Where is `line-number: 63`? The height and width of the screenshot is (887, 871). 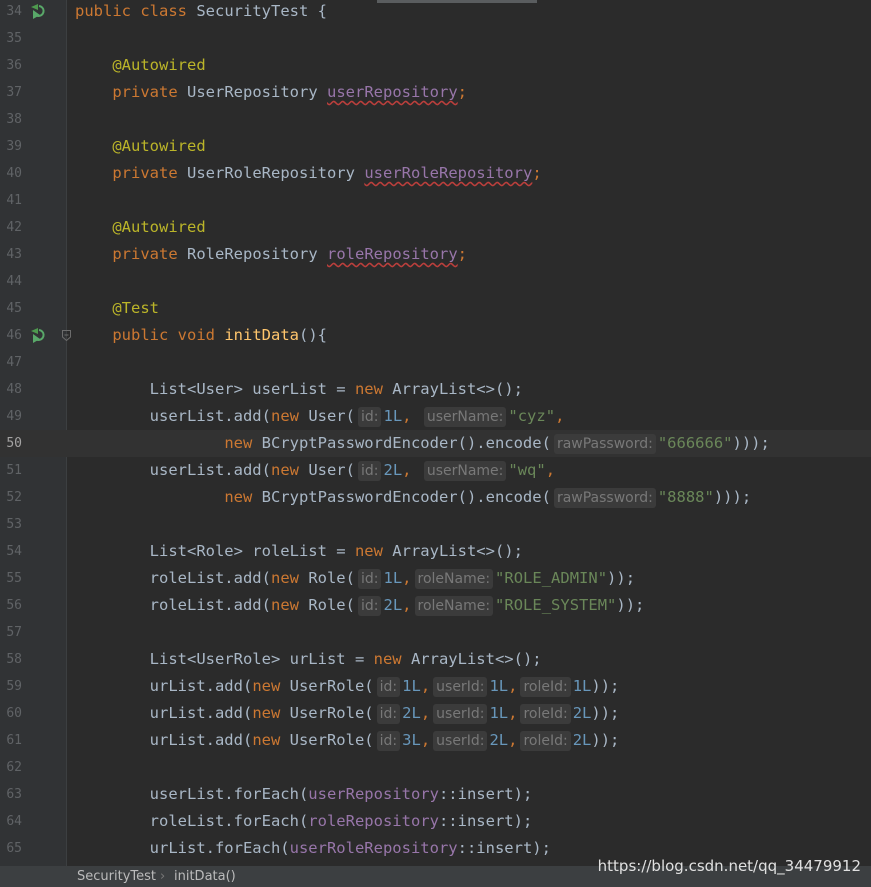
line-number: 63 is located at coordinates (14, 794).